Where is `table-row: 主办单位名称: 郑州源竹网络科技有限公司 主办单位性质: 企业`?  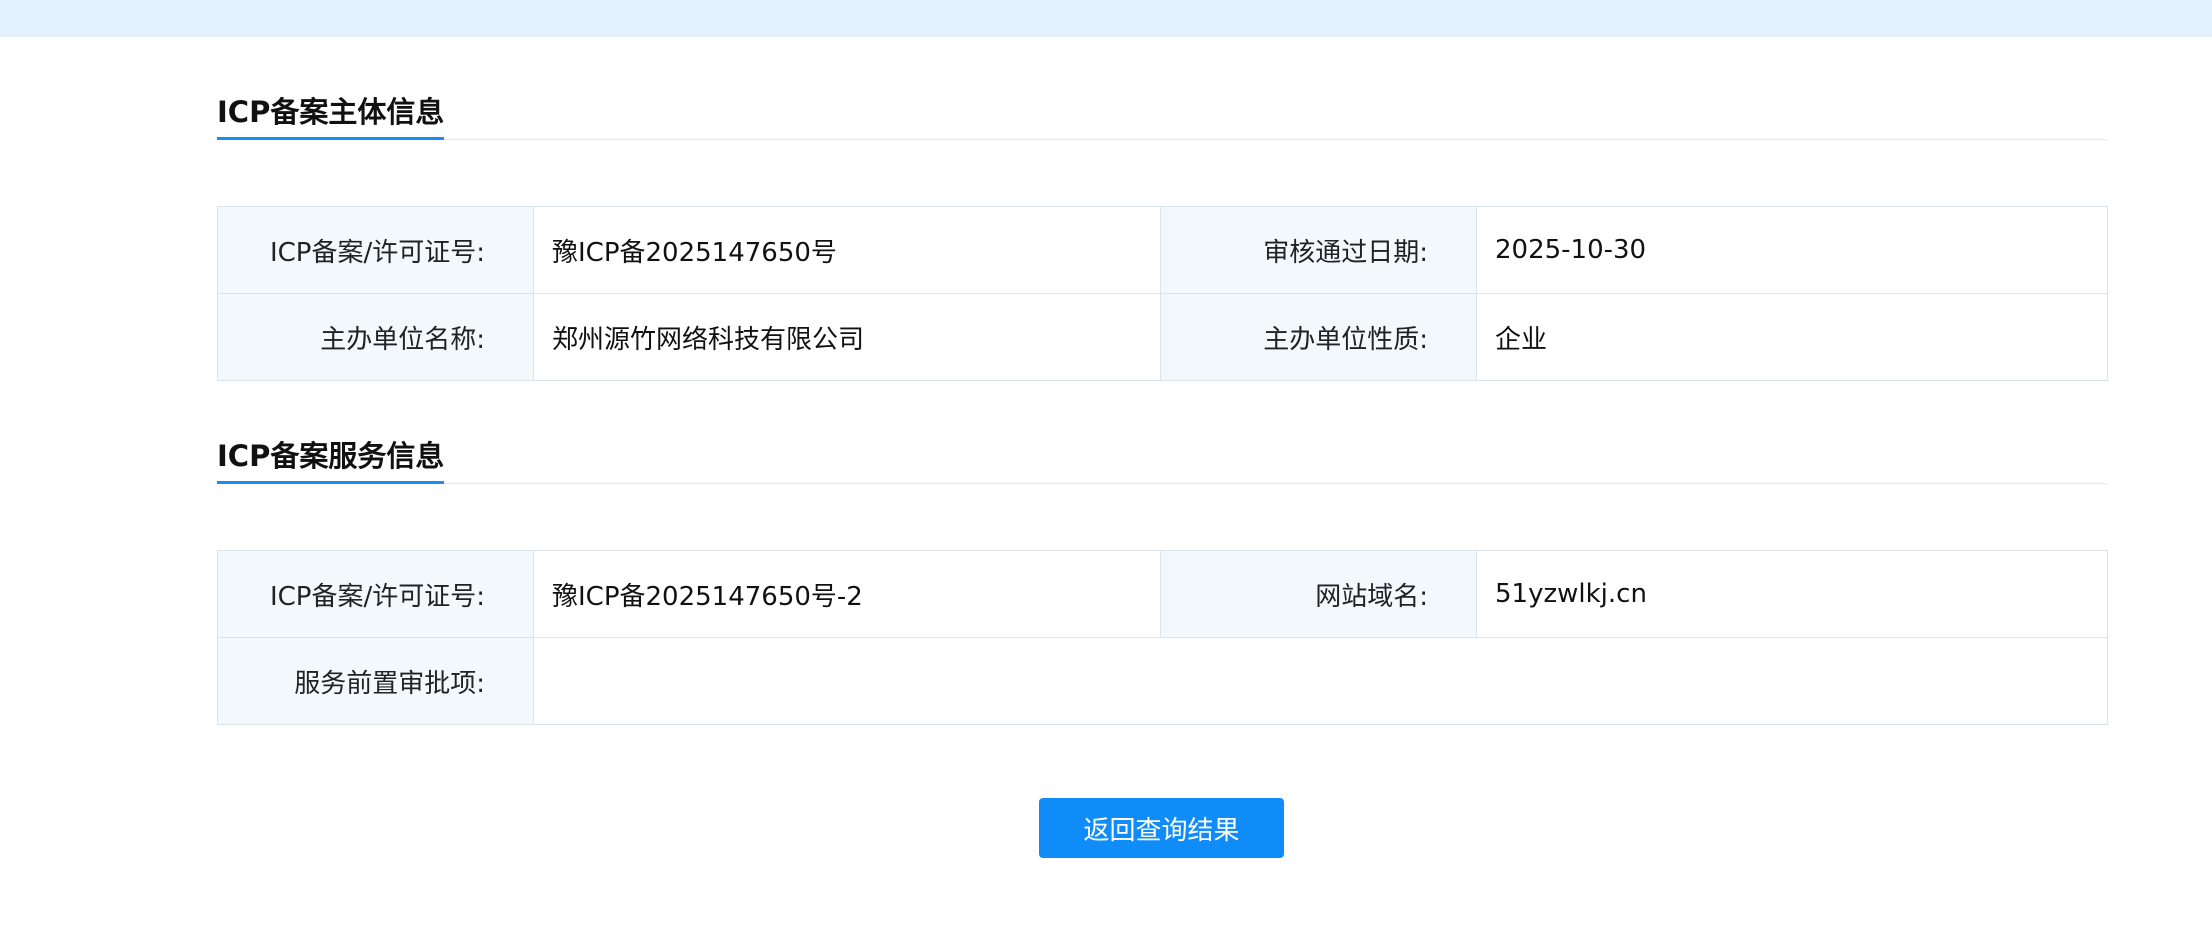 table-row: 主办单位名称: 郑州源竹网络科技有限公司 主办单位性质: 企业 is located at coordinates (1162, 337).